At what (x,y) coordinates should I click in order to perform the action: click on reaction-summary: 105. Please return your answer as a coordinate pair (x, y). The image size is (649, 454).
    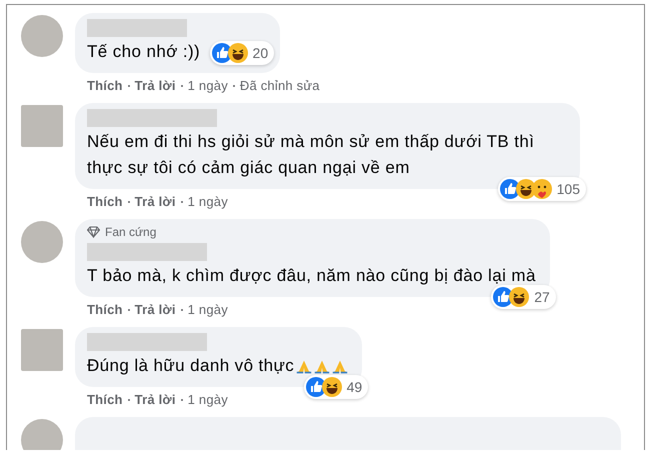
    Looking at the image, I should click on (542, 189).